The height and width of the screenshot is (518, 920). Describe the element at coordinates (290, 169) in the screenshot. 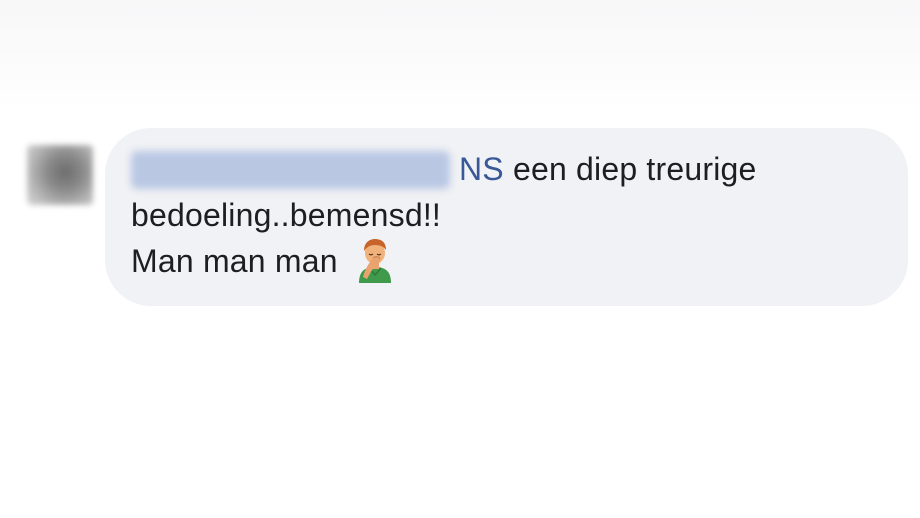

I see `author-name-redacted` at that location.